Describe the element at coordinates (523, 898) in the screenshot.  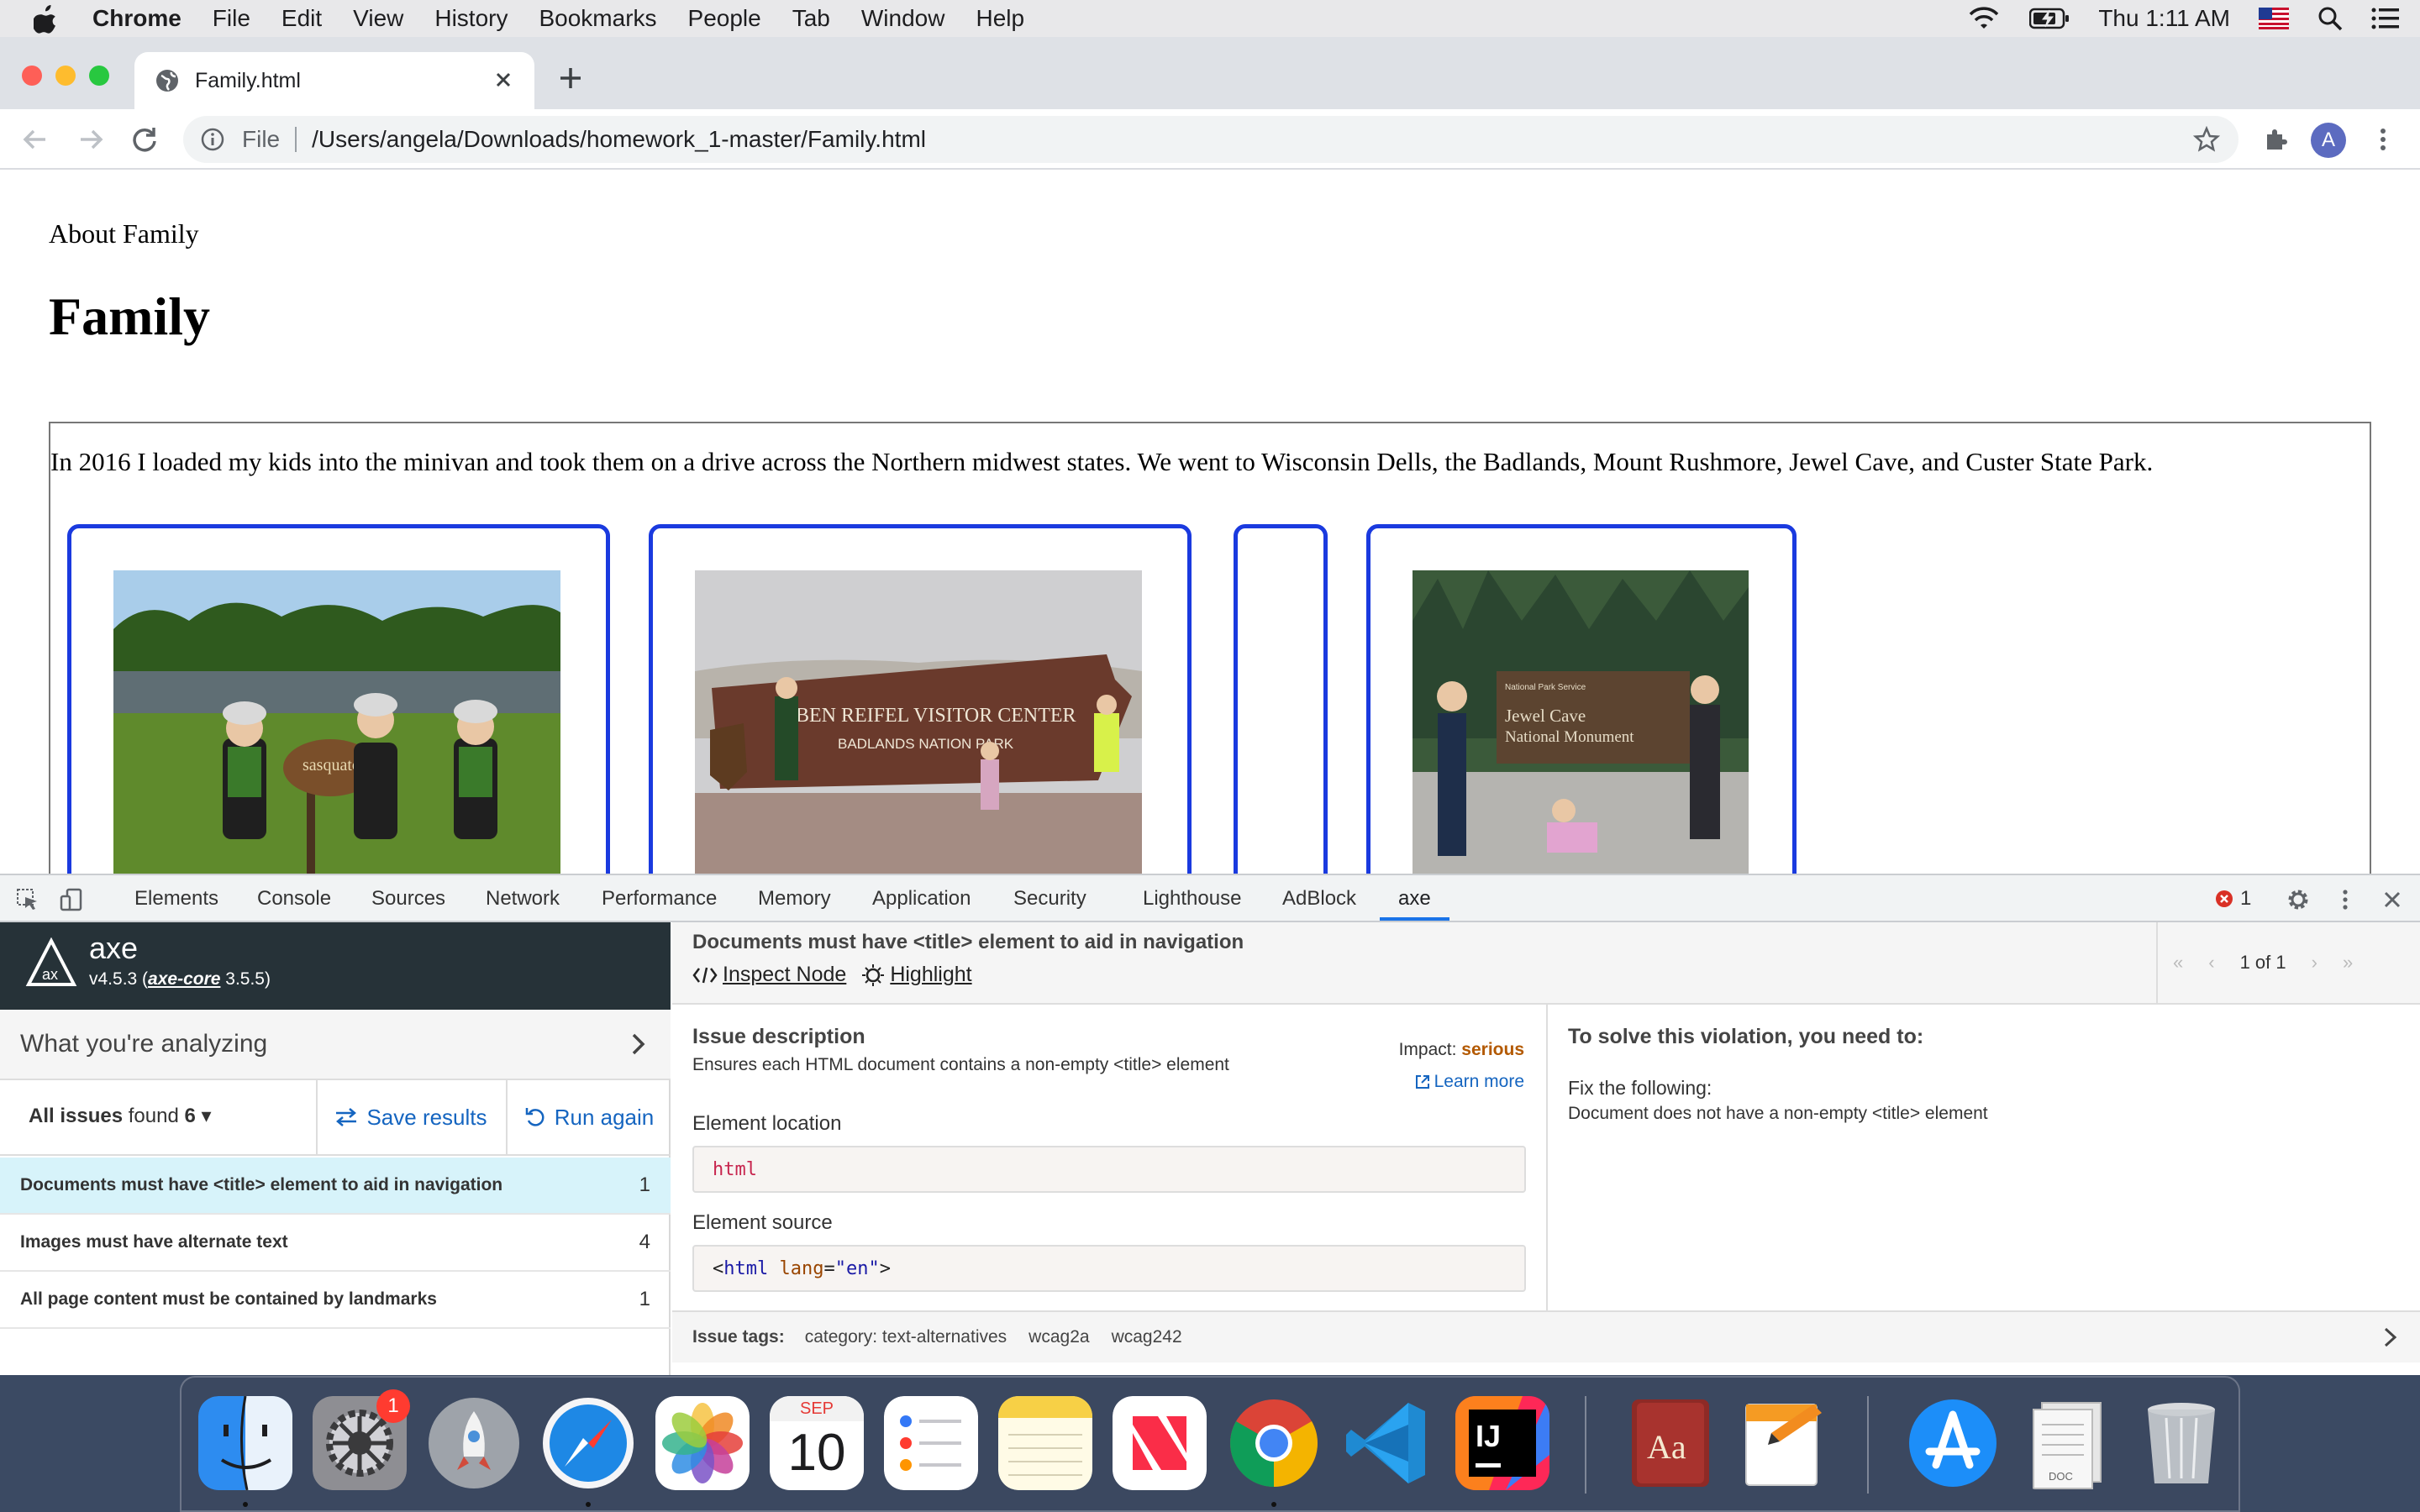
I see `devtools-tab-network: Network` at that location.